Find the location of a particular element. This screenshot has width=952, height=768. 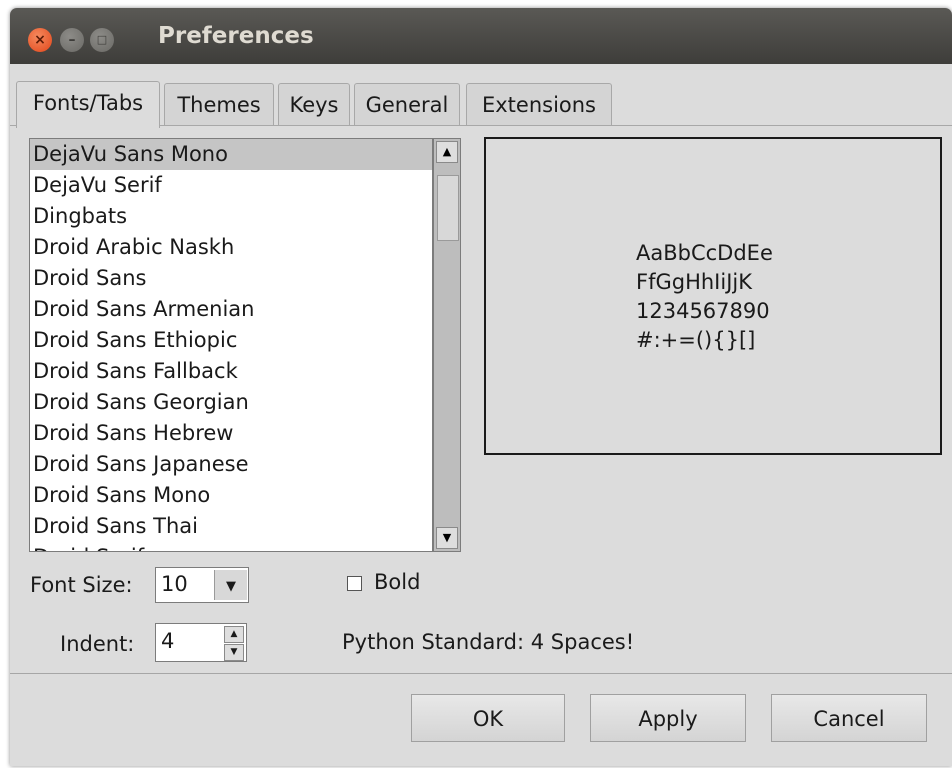

font-list-item: Droid Sans Georgian is located at coordinates (231, 402).